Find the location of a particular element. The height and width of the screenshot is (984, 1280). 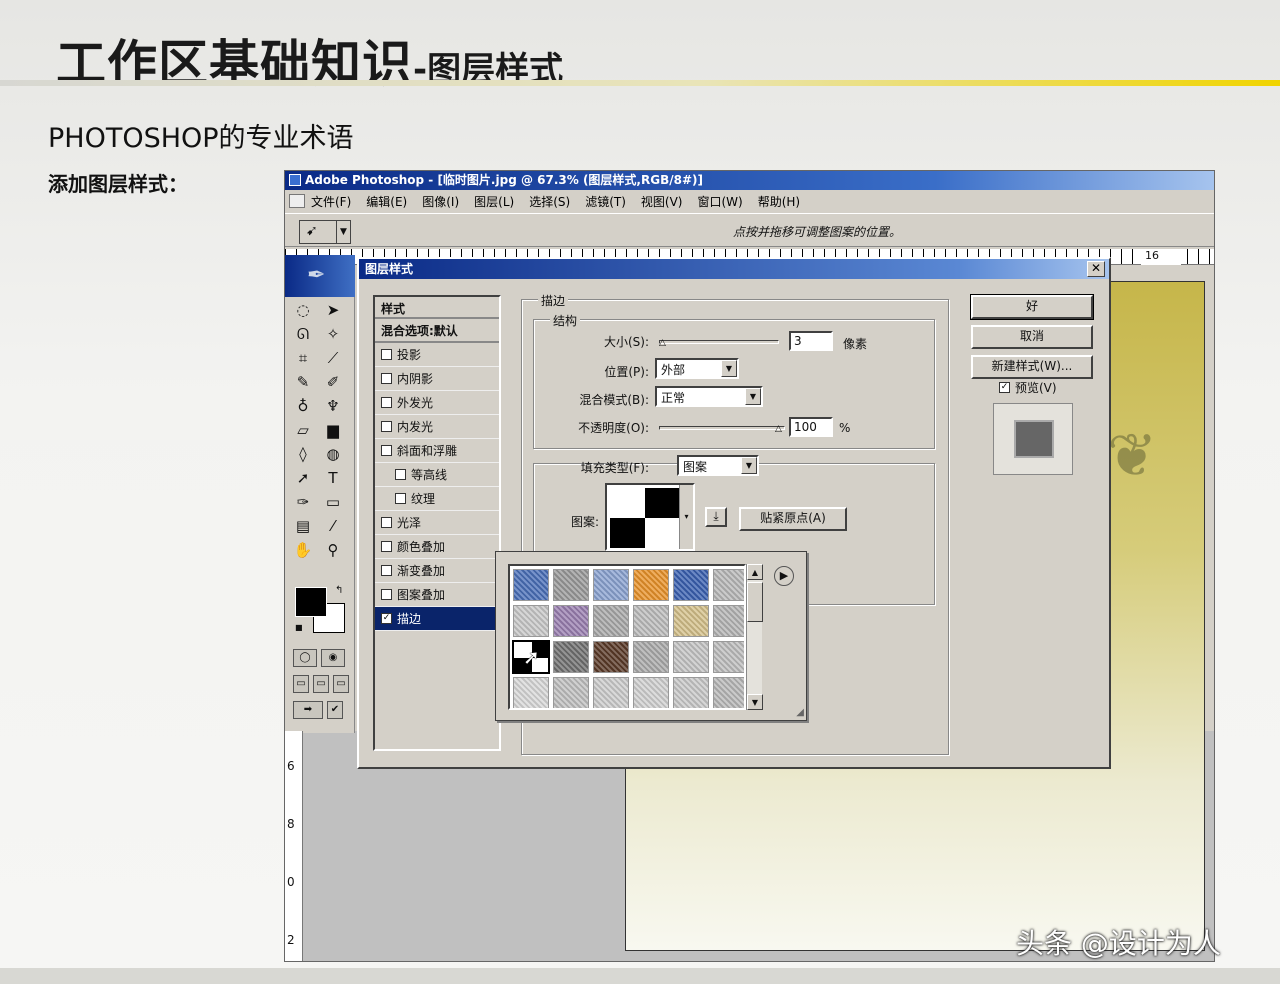

screen-mode-standard-icon: ▭ is located at coordinates (301, 684).